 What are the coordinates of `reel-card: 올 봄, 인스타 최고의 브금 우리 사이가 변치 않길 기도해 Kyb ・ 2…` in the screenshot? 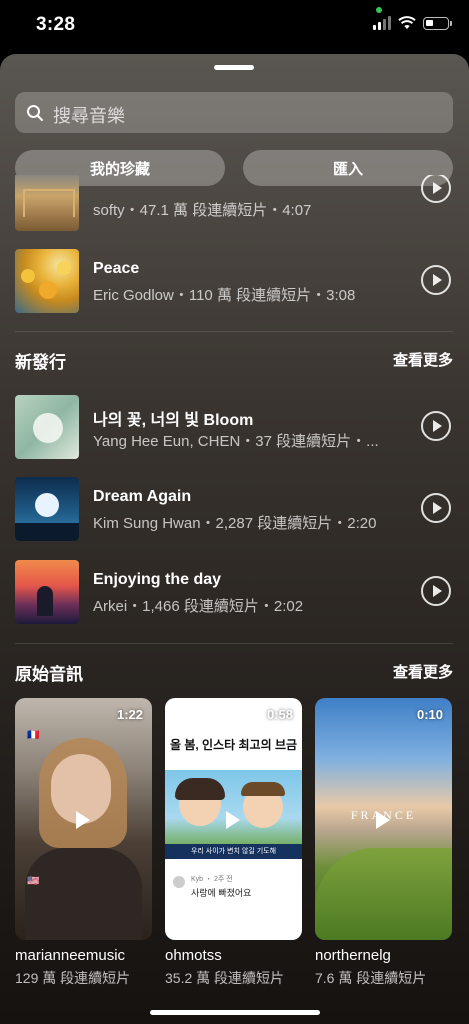 It's located at (233, 819).